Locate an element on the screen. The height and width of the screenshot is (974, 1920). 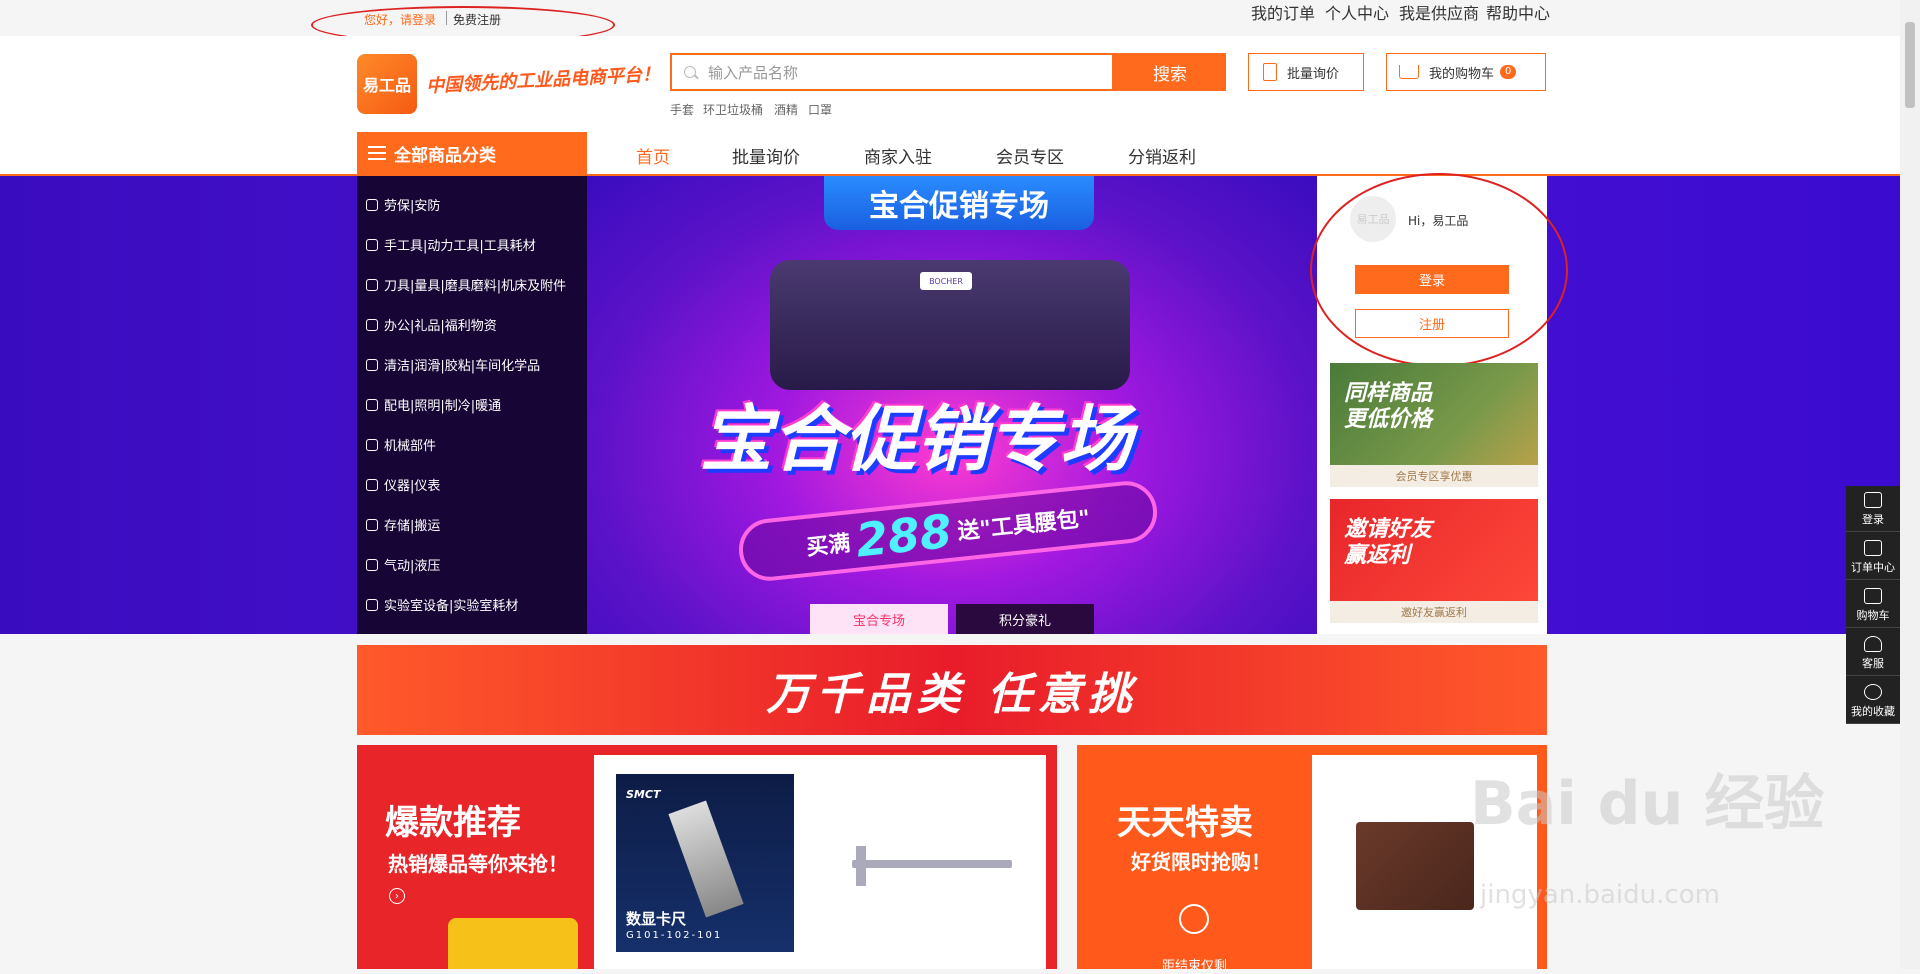
category-item: 手工具|动力工具|工具耗材 is located at coordinates (451, 244).